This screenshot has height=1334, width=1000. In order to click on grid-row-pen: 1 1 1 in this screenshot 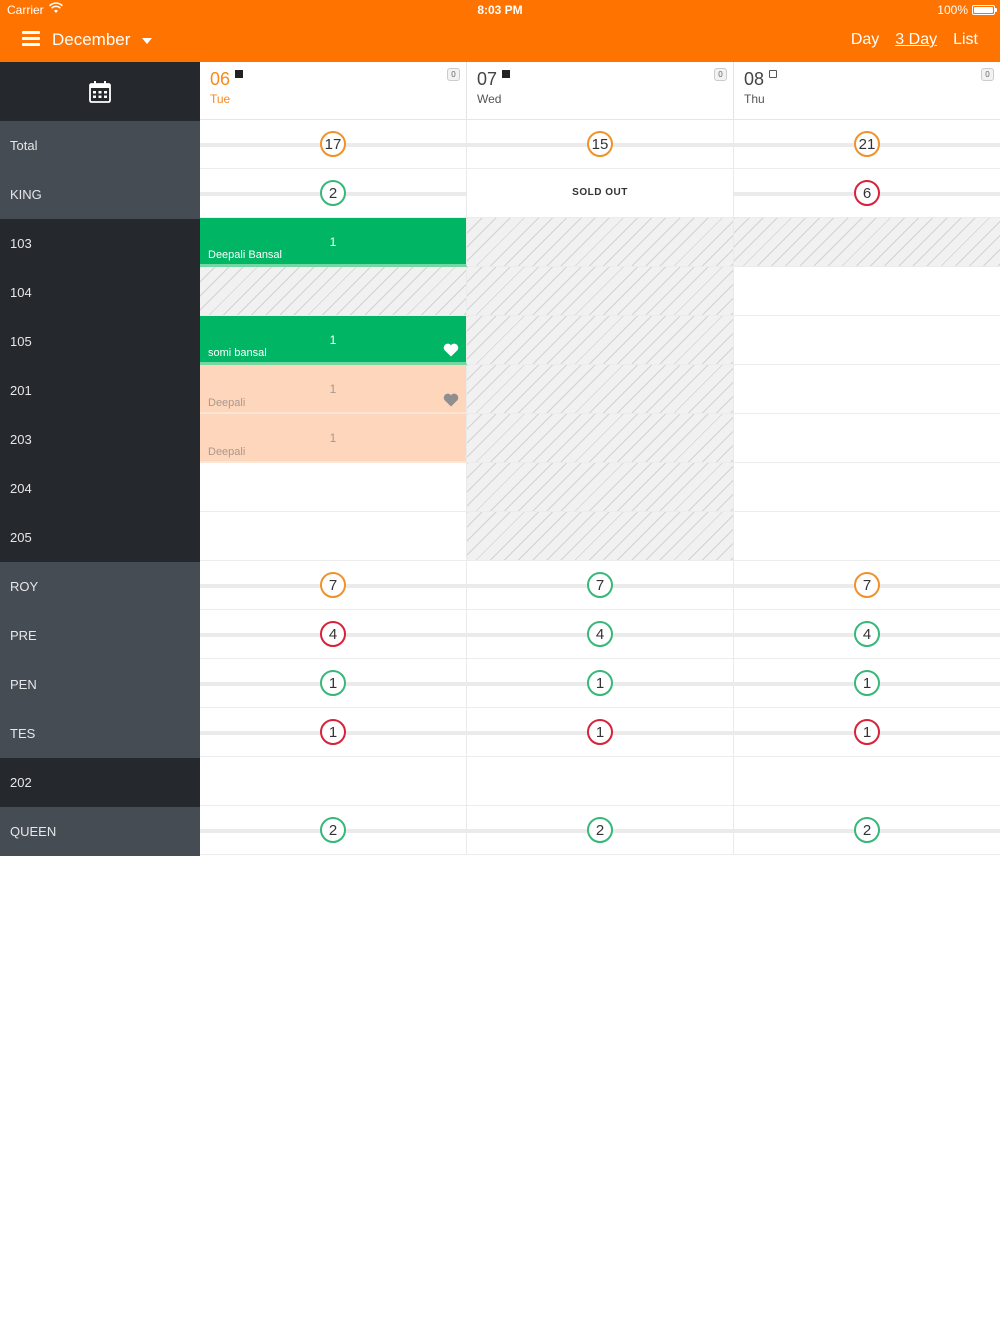, I will do `click(600, 683)`.